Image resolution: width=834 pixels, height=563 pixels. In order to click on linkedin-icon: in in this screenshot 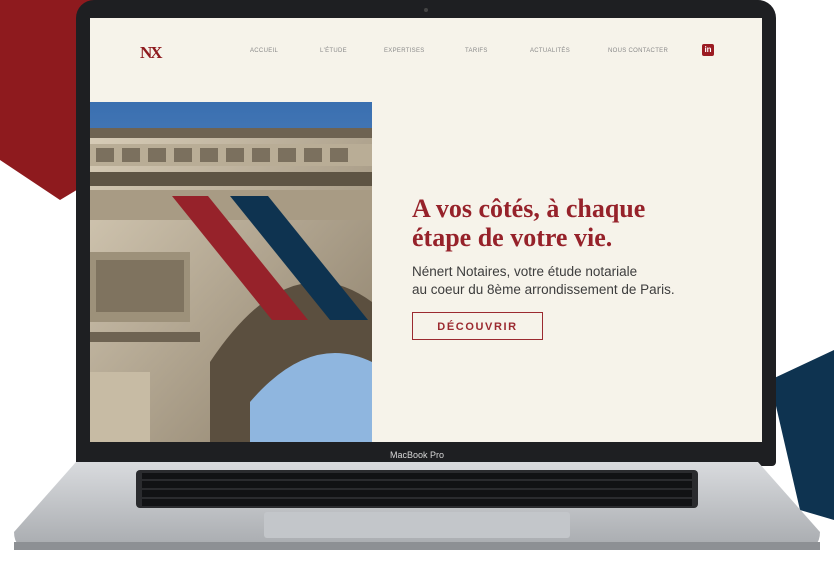, I will do `click(708, 50)`.